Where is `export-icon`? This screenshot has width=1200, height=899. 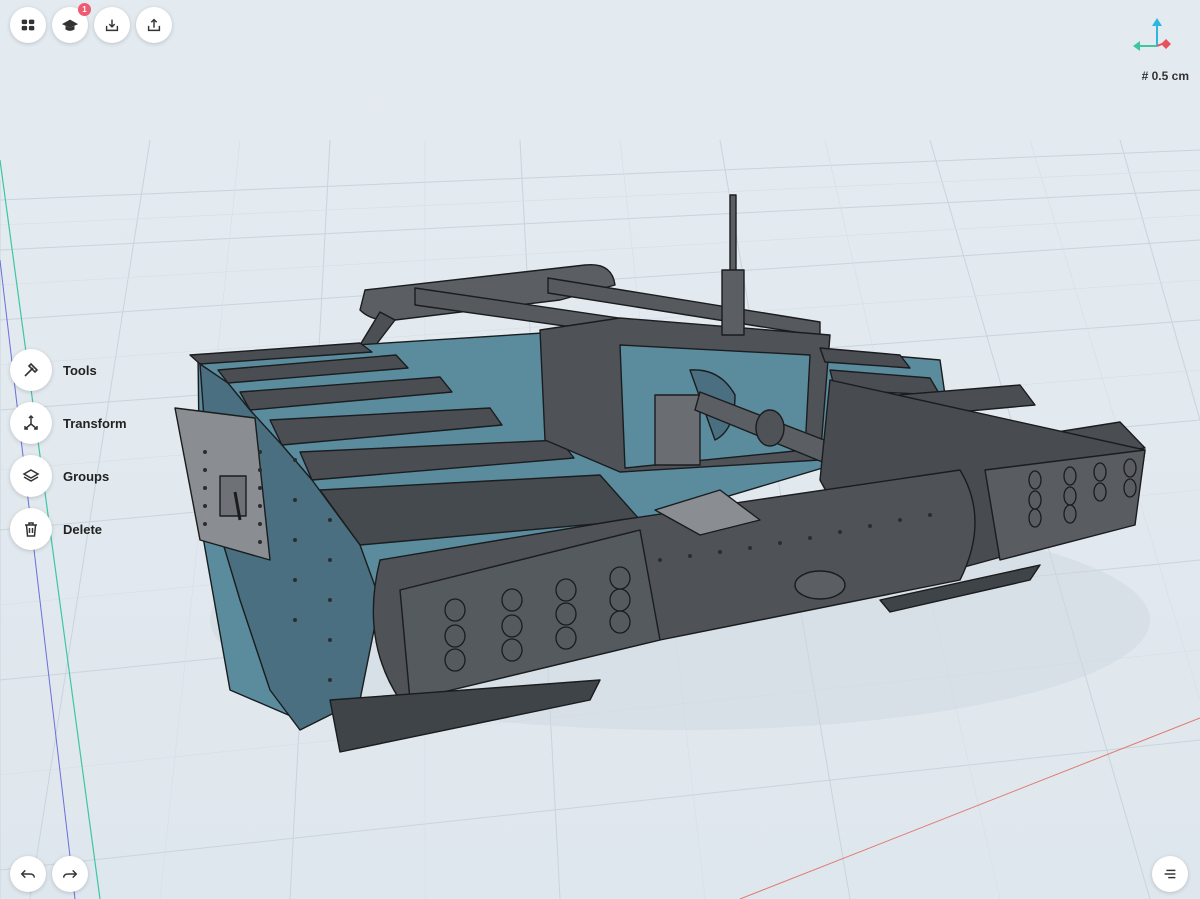
export-icon is located at coordinates (154, 25).